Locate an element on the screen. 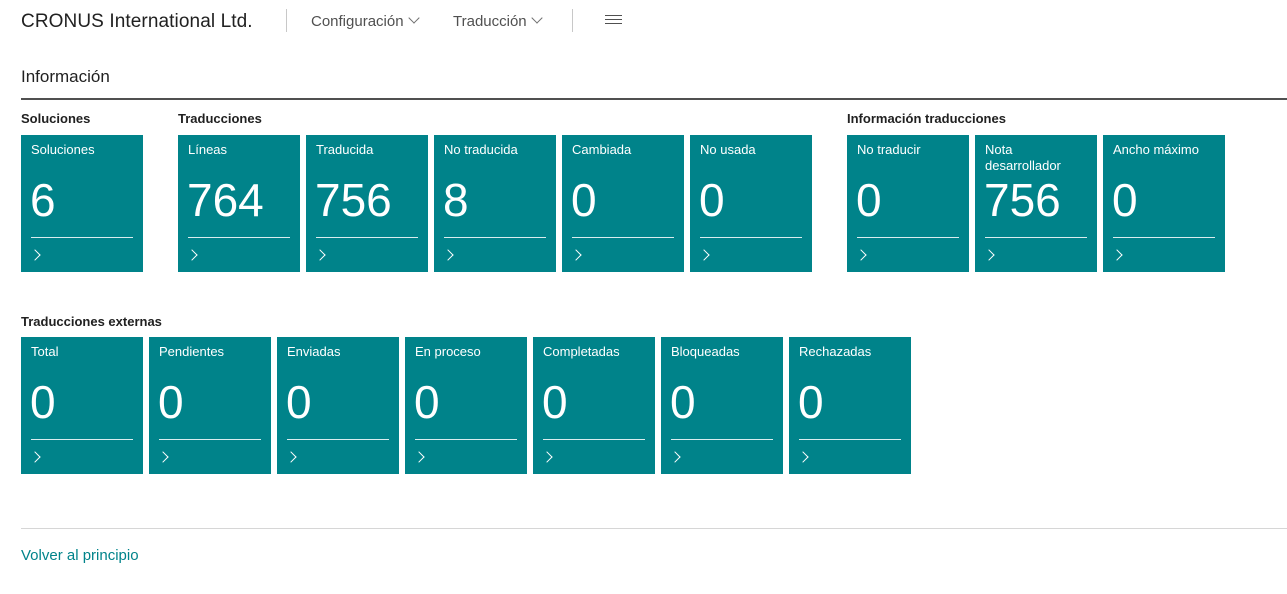 This screenshot has width=1287, height=594. menu-configuration-label: Configuración is located at coordinates (357, 21).